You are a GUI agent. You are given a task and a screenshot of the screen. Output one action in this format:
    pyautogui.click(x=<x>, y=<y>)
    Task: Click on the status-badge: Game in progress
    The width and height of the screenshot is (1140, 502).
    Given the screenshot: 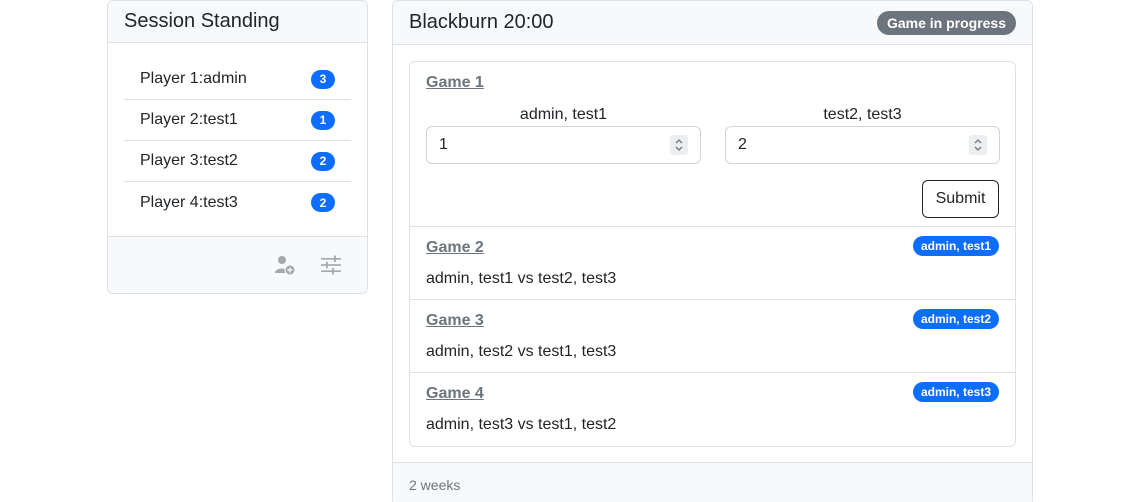 What is the action you would take?
    pyautogui.click(x=946, y=22)
    